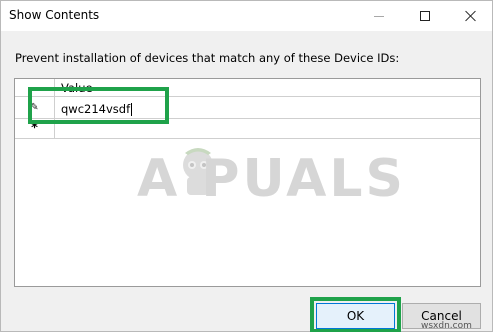 The height and width of the screenshot is (332, 493). I want to click on site-watermark: wsxdn.com, so click(446, 326).